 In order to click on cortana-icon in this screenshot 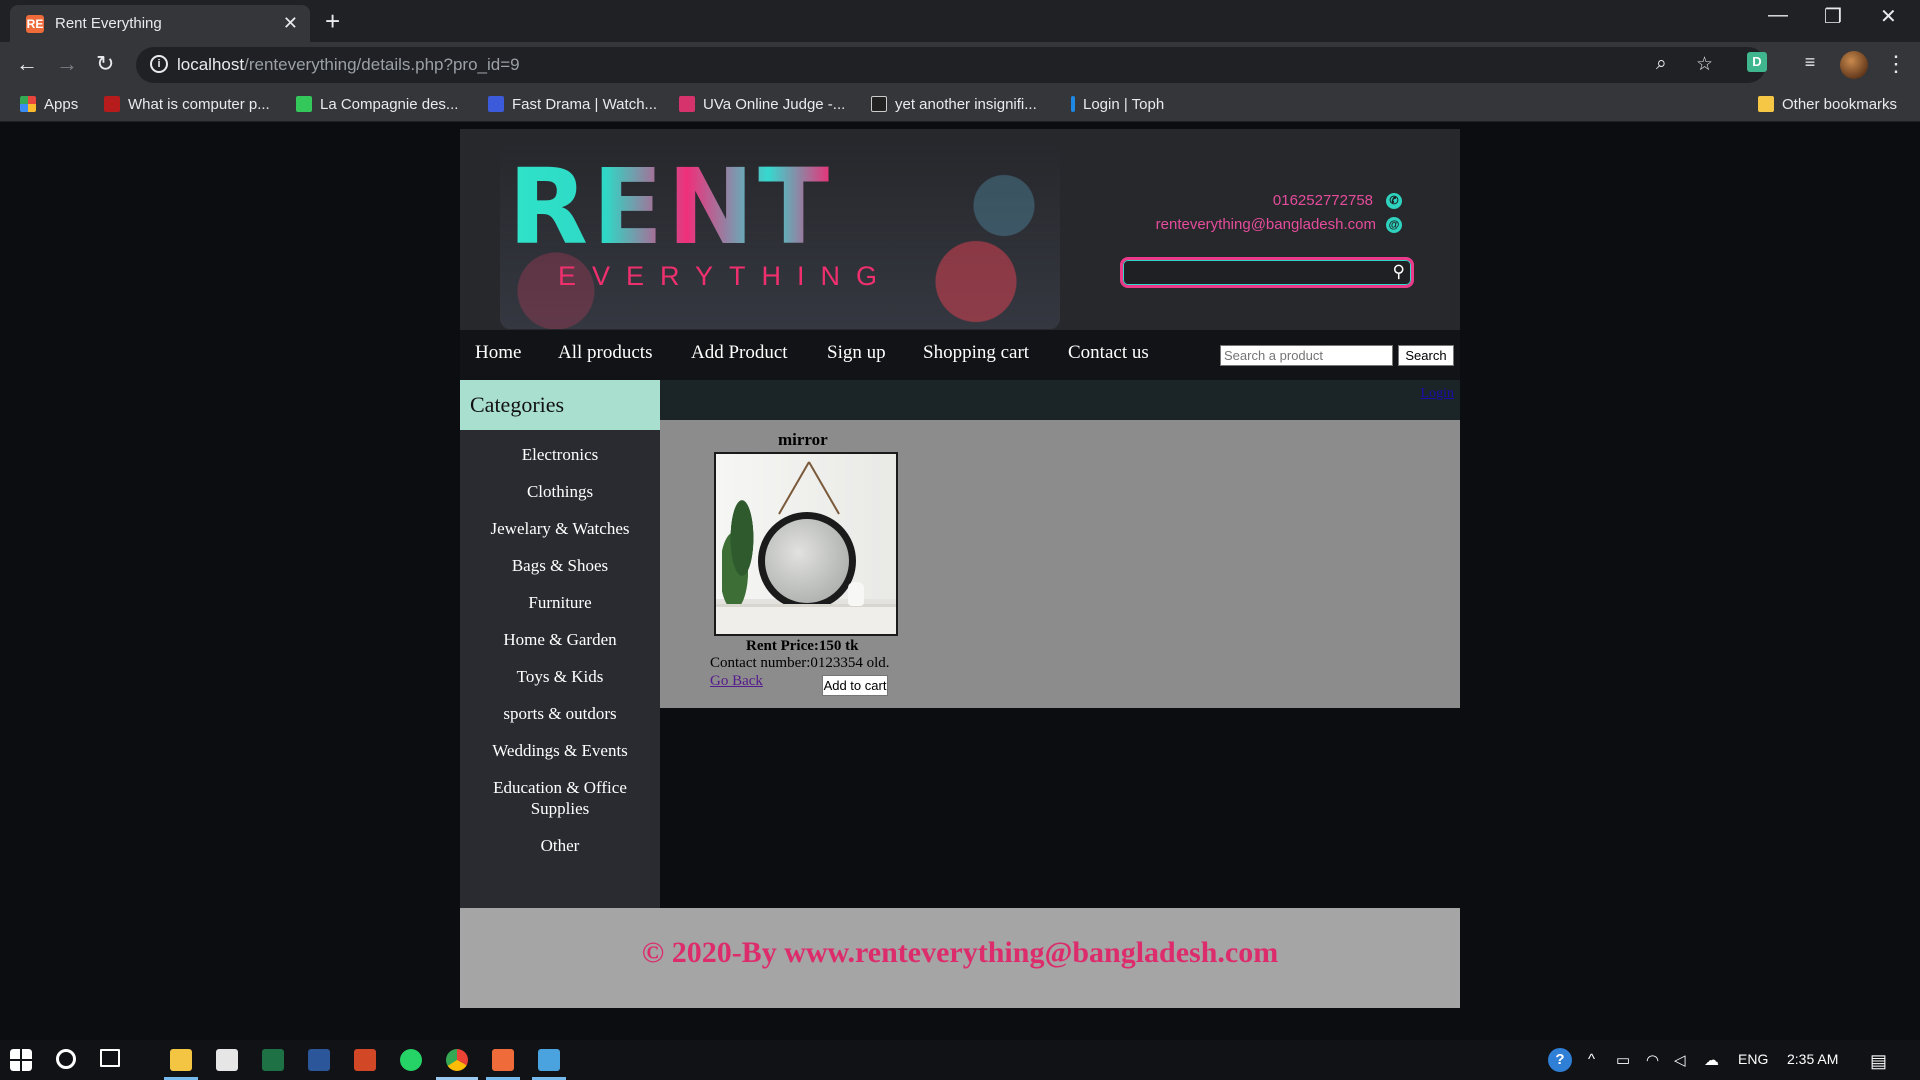, I will do `click(66, 1059)`.